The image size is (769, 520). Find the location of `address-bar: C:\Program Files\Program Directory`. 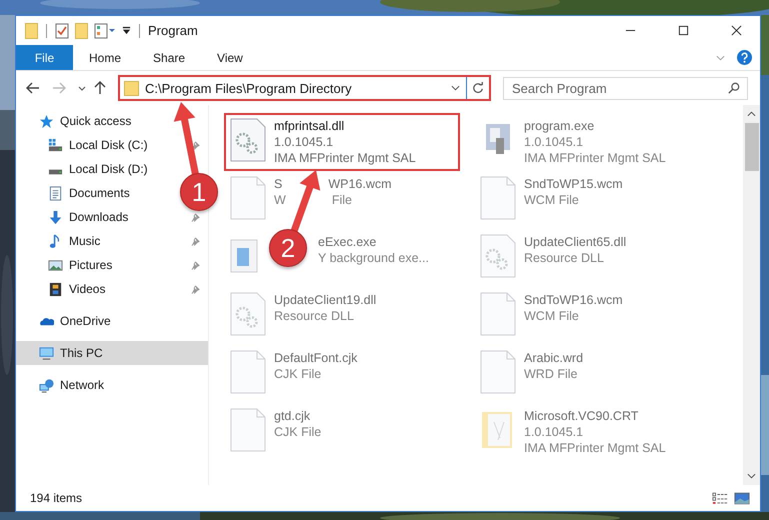

address-bar: C:\Program Files\Program Directory is located at coordinates (304, 88).